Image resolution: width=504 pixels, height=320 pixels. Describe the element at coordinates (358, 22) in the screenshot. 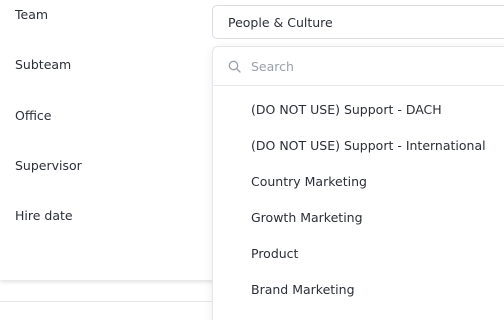

I see `team-select: People & Culture` at that location.